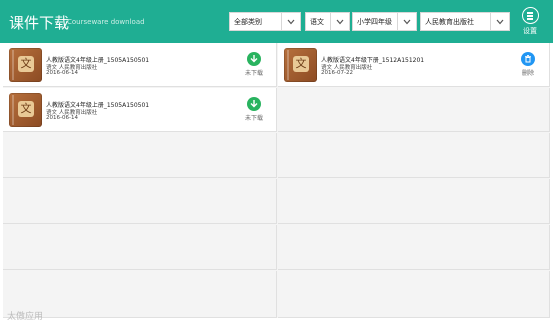 This screenshot has width=553, height=325. Describe the element at coordinates (248, 22) in the screenshot. I see `category-dropdown-value: 全部类别` at that location.